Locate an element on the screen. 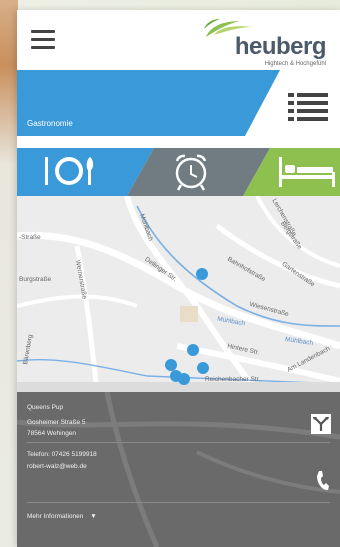 The image size is (340, 547). heuberg-logo: heuberg Hightech & Hochgefühl is located at coordinates (265, 41).